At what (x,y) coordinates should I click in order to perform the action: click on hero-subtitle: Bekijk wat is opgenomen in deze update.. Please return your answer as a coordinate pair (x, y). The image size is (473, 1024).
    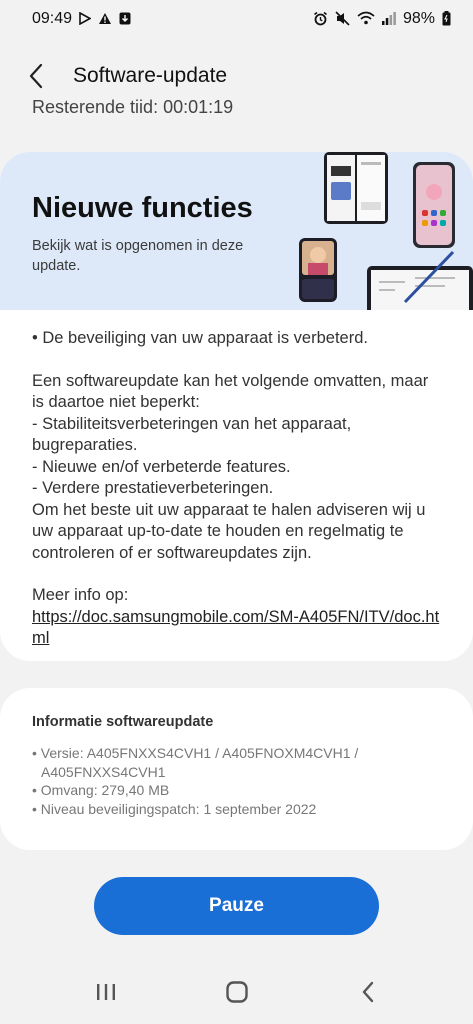
    Looking at the image, I should click on (138, 256).